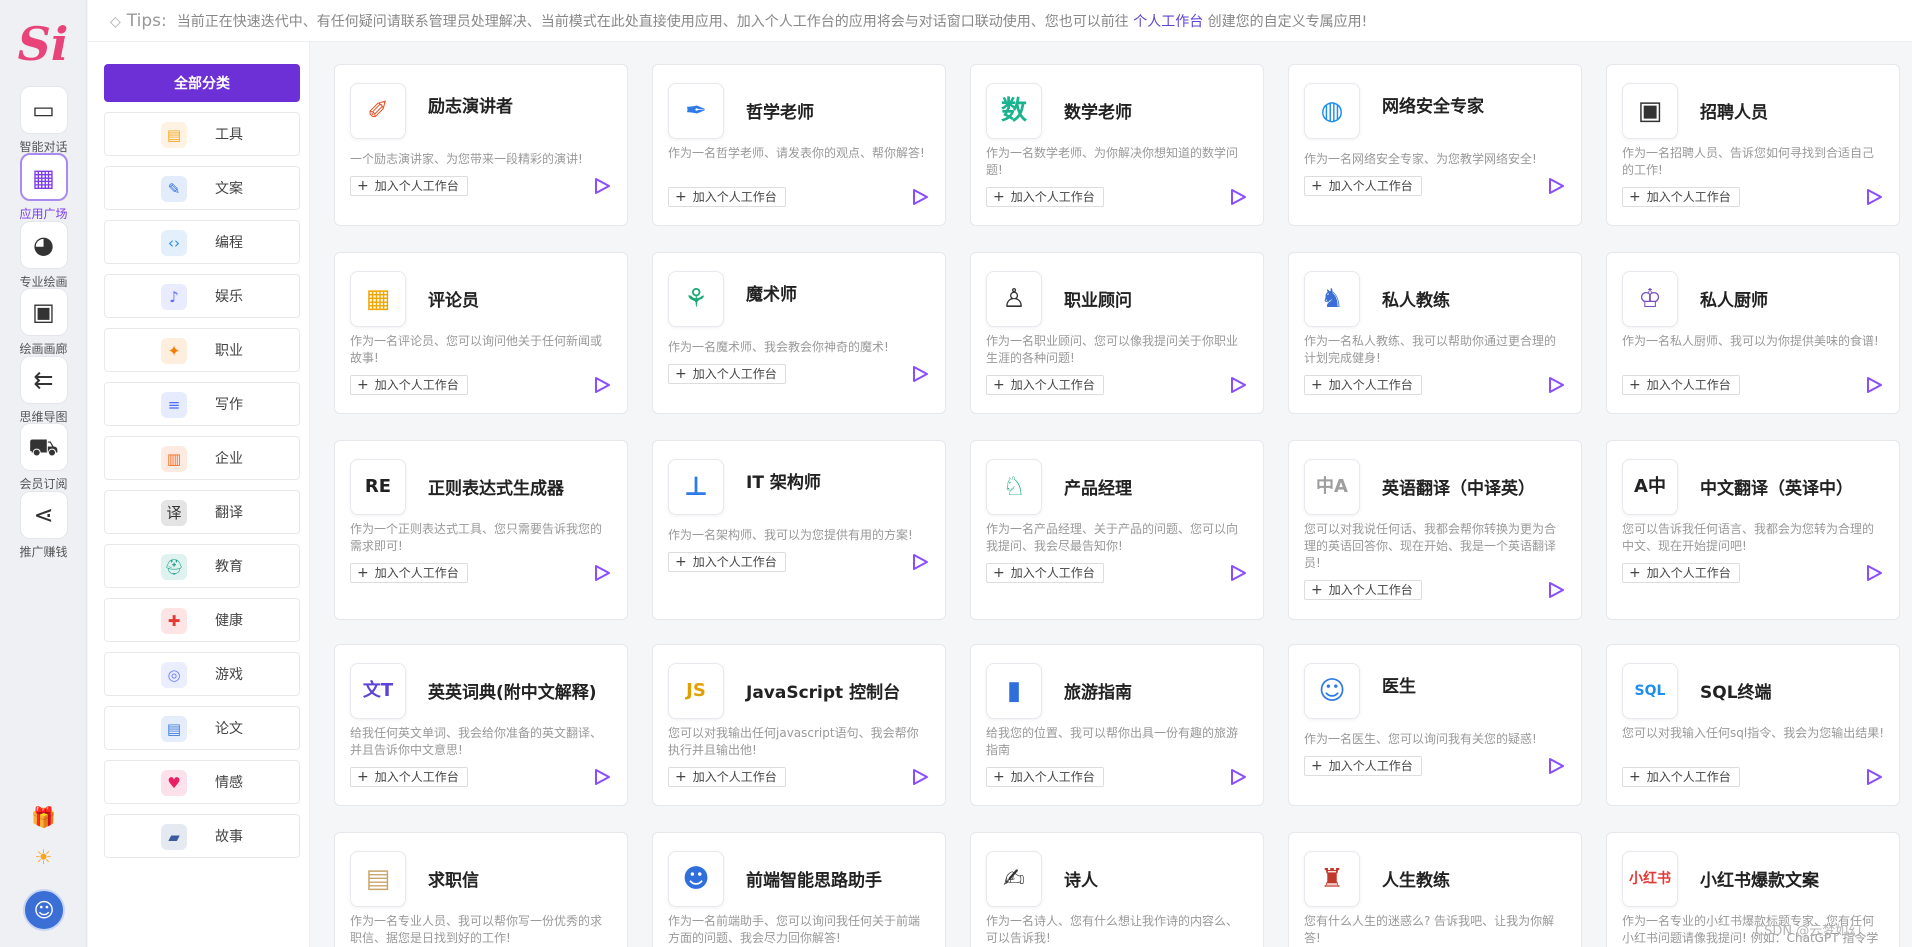 This screenshot has width=1912, height=947. What do you see at coordinates (202, 512) in the screenshot?
I see `category-translate: 译 翻译` at bounding box center [202, 512].